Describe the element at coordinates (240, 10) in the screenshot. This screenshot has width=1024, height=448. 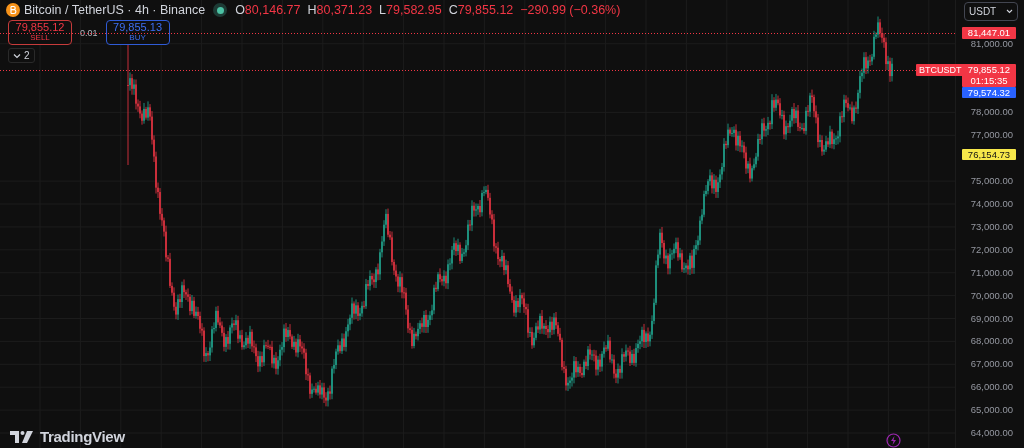
I see `ohlc-label: O` at that location.